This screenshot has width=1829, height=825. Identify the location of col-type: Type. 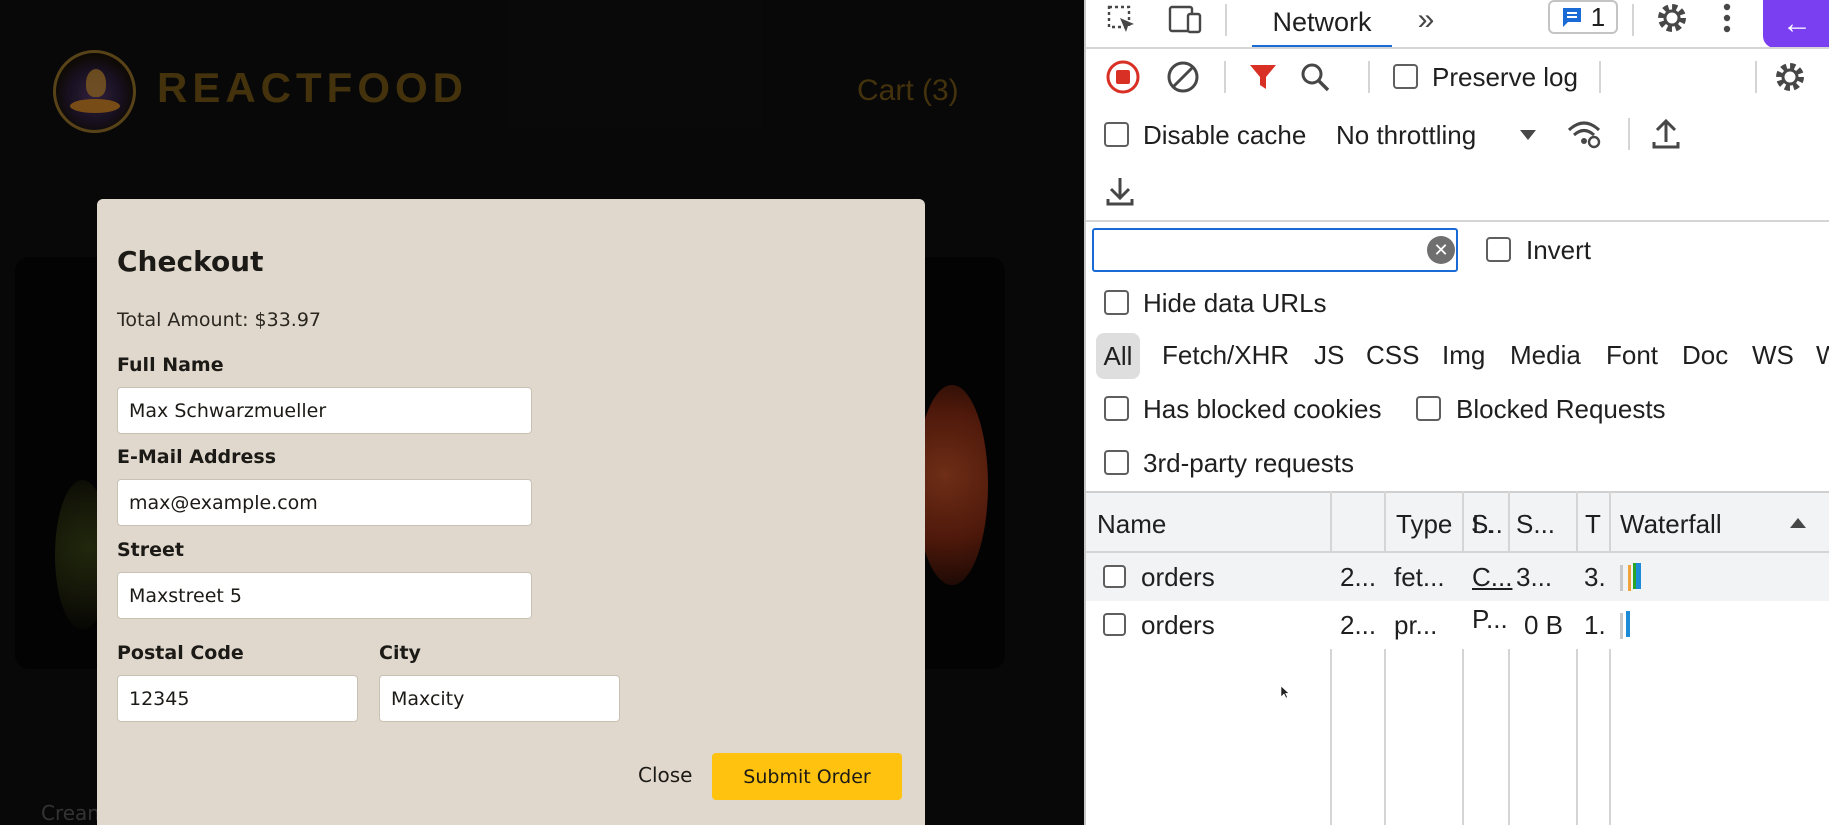
(1424, 524).